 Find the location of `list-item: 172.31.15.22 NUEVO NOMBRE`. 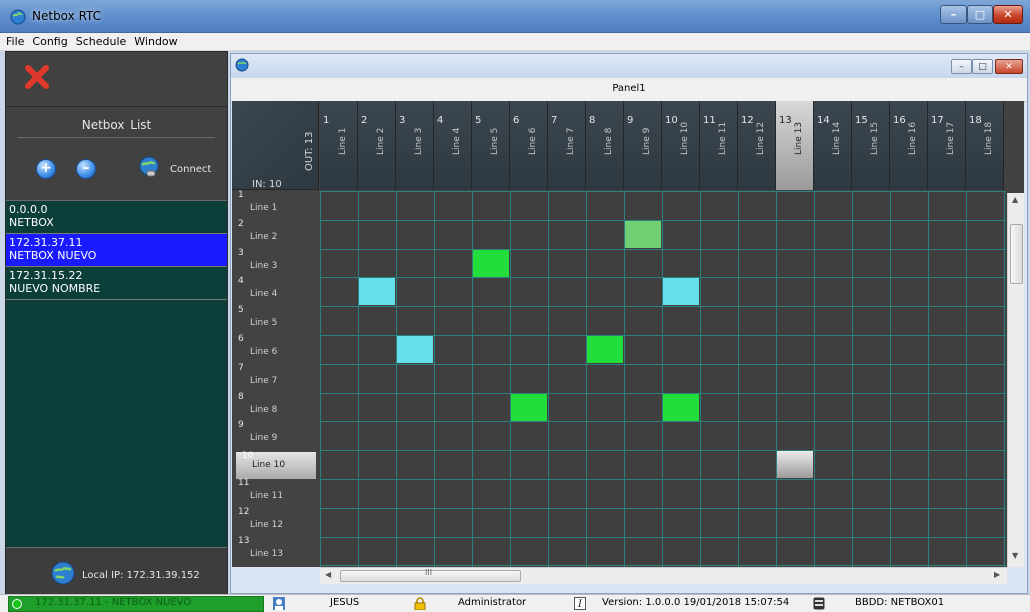

list-item: 172.31.15.22 NUEVO NOMBRE is located at coordinates (116, 283).